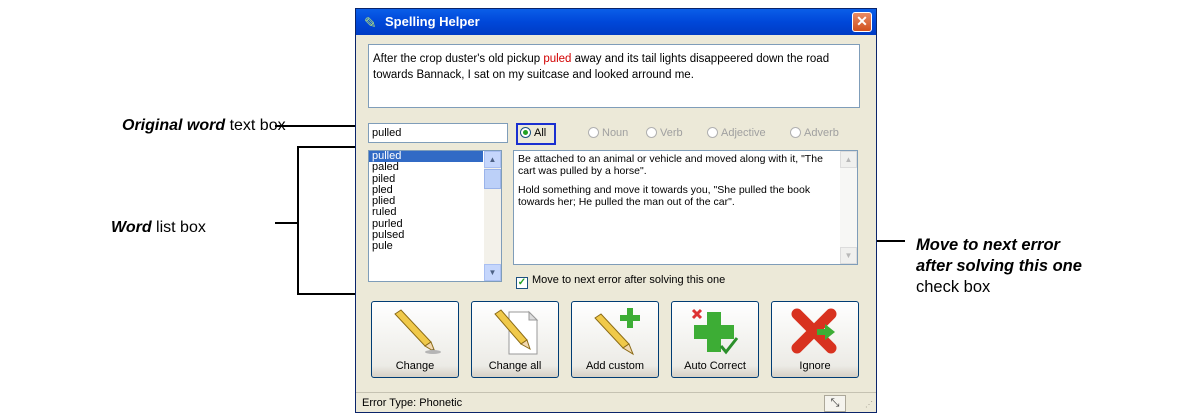  Describe the element at coordinates (438, 133) in the screenshot. I see `original-word-input: pulled` at that location.